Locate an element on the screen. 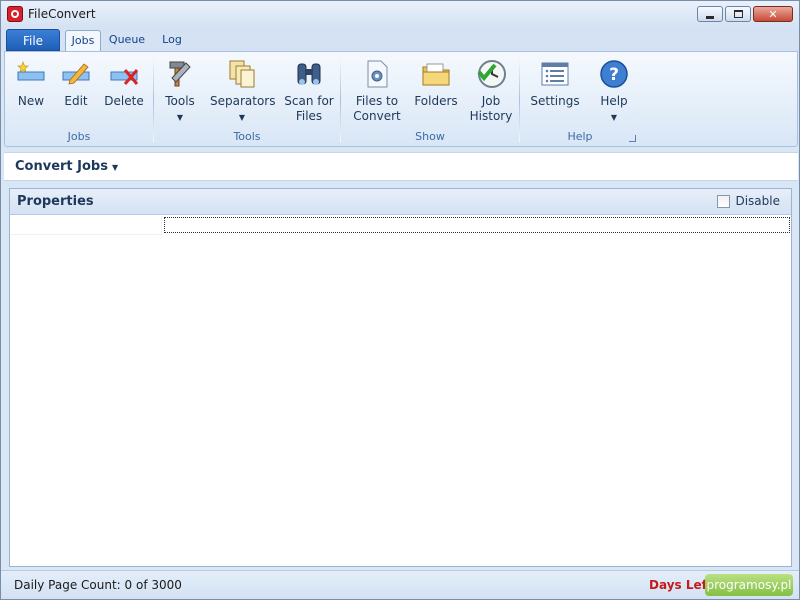 This screenshot has height=600, width=800. files-to-convert-button: Files to Convert is located at coordinates (377, 91).